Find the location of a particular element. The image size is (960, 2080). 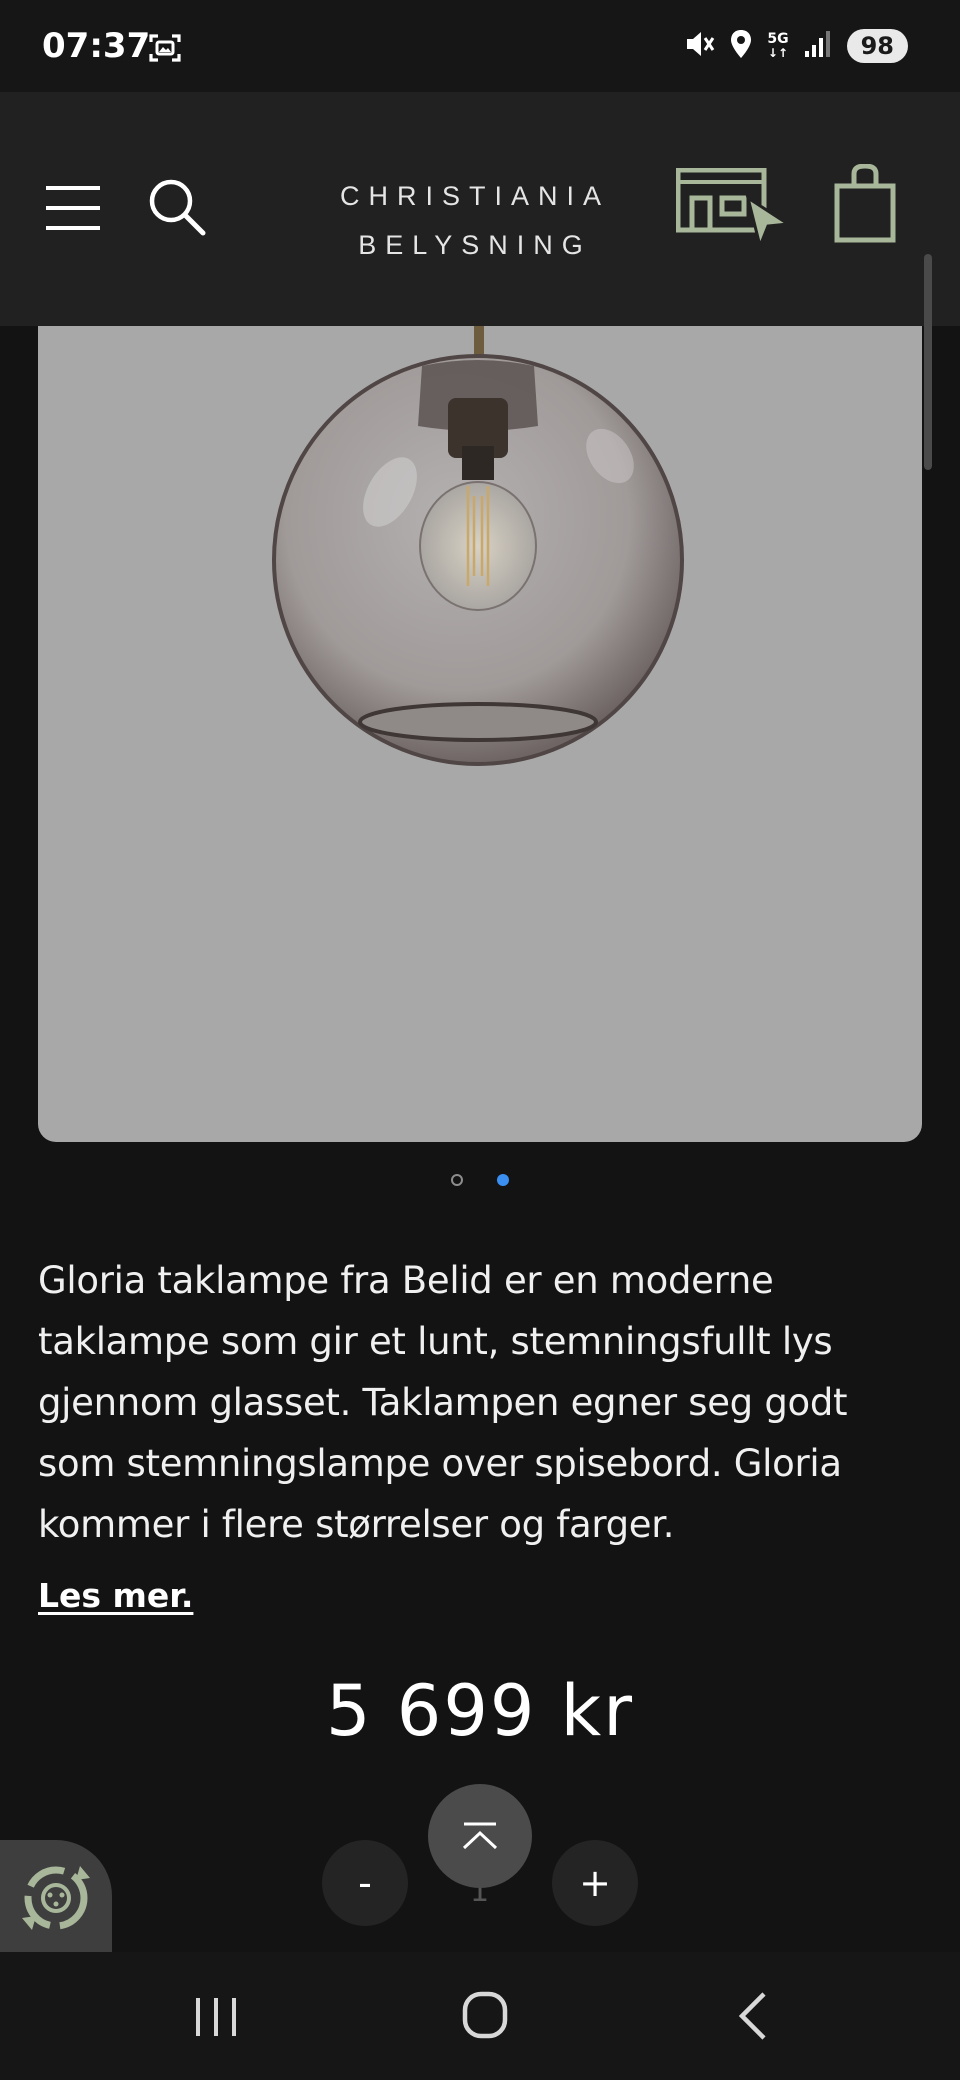

chat-widget-button is located at coordinates (56, 1896).